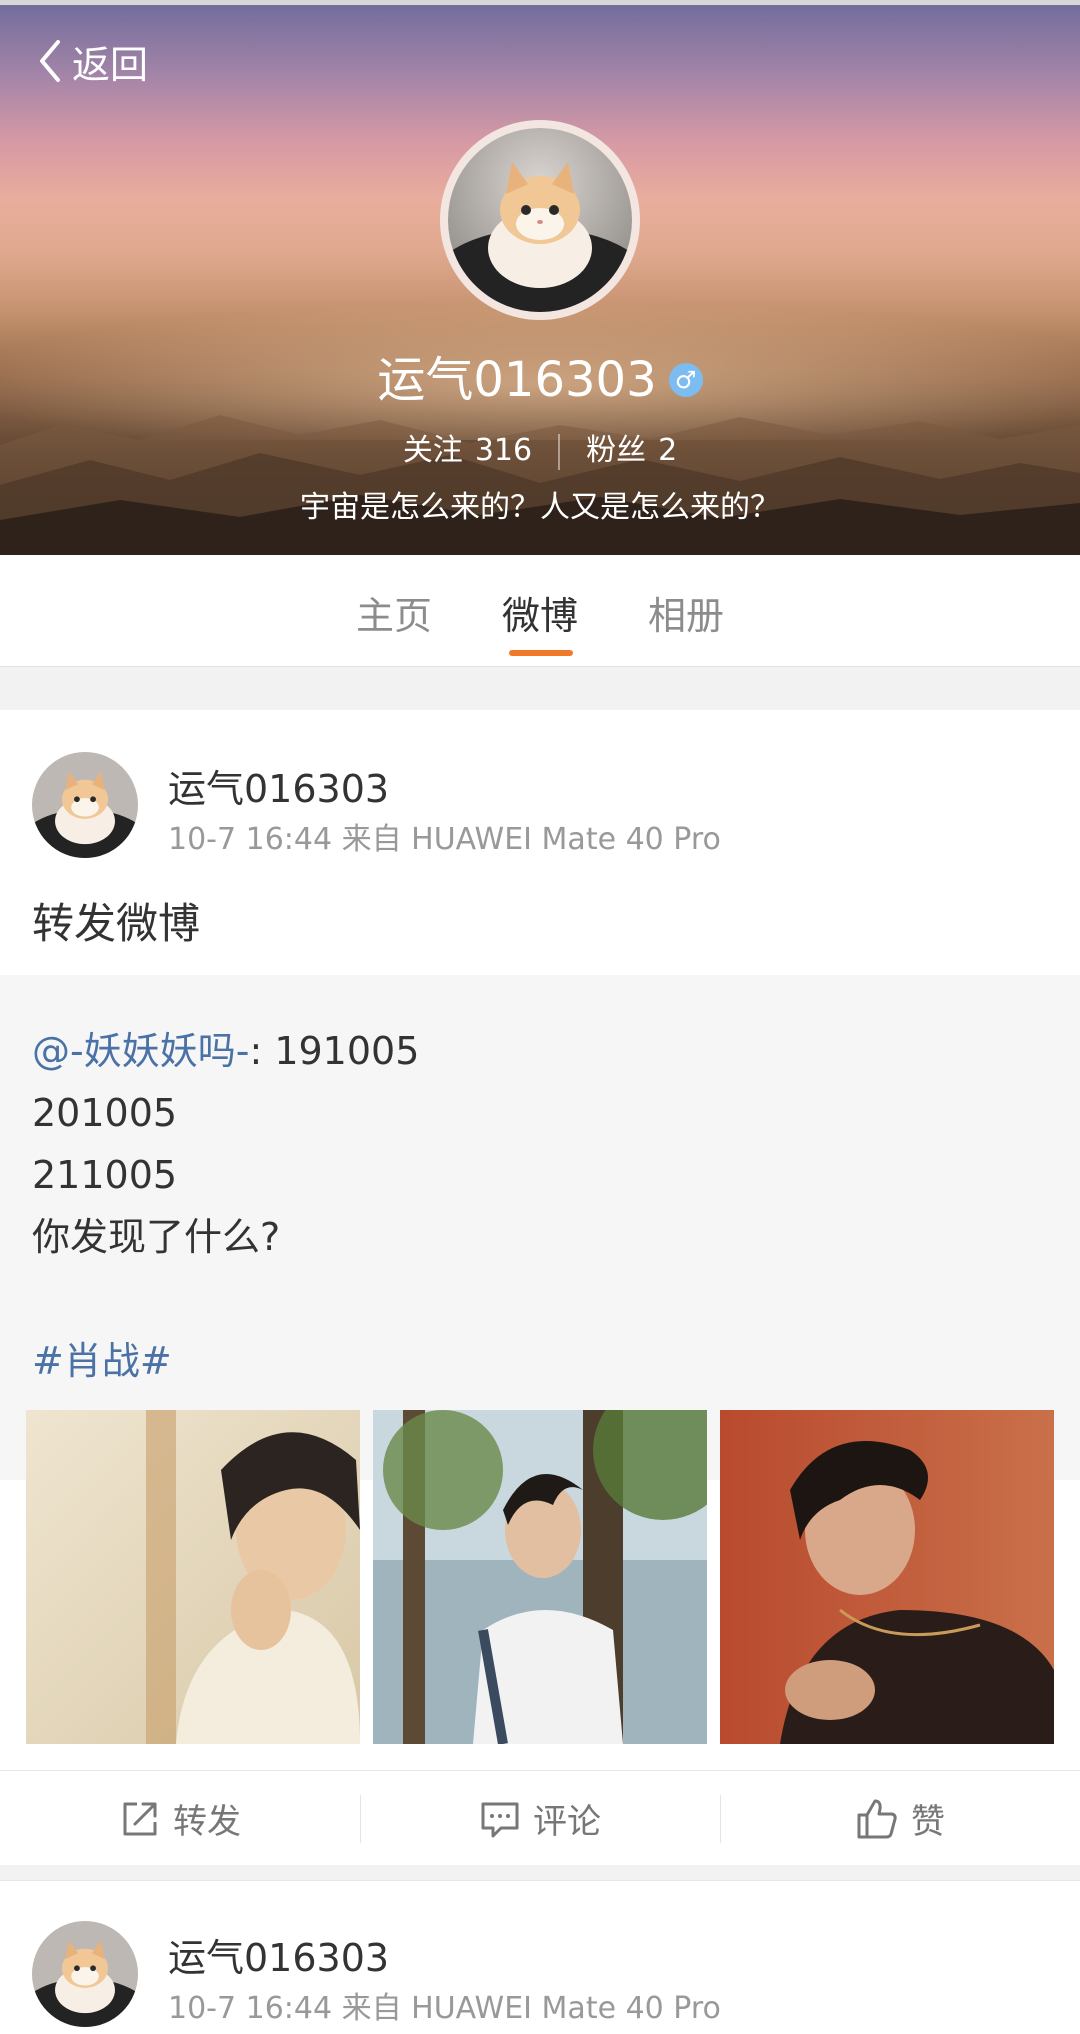 Image resolution: width=1080 pixels, height=2034 pixels. Describe the element at coordinates (394, 612) in the screenshot. I see `tab-home: 主页` at that location.